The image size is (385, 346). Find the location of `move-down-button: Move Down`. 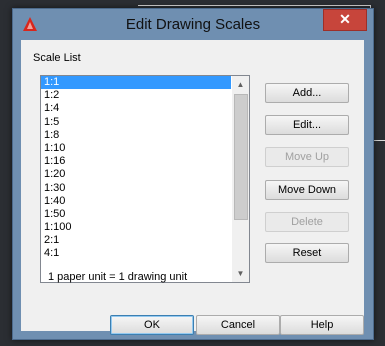

move-down-button: Move Down is located at coordinates (307, 190).